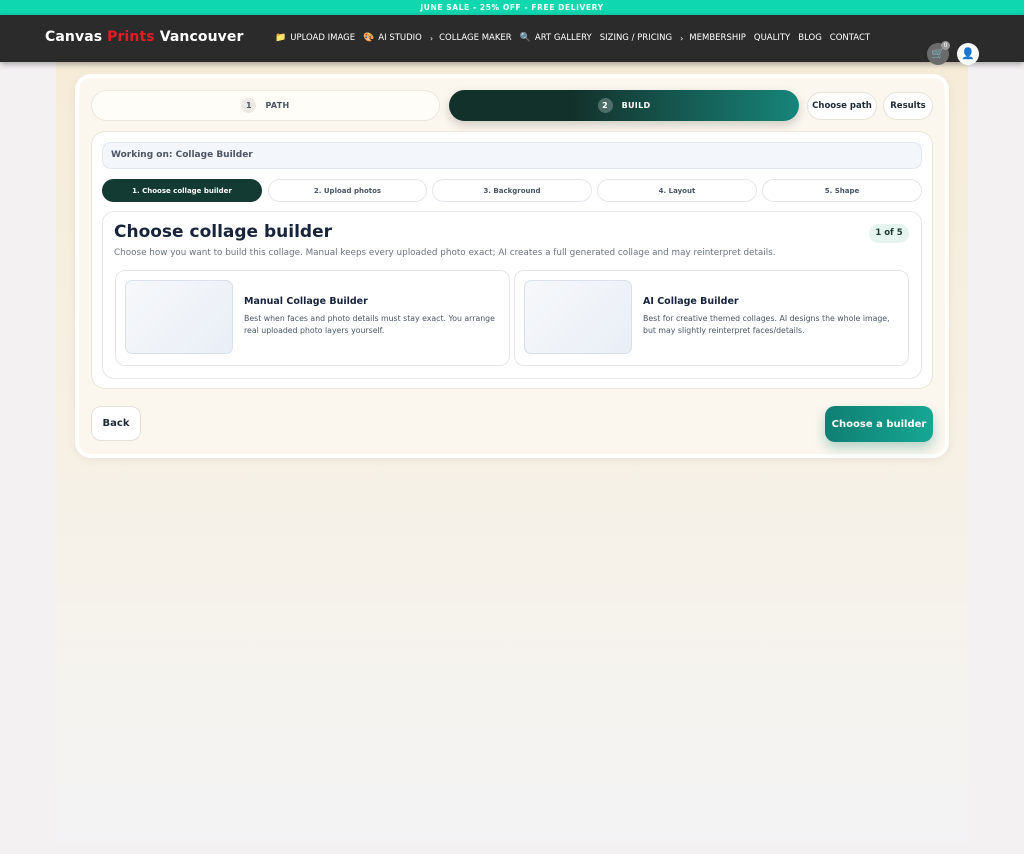 The image size is (1024, 854). What do you see at coordinates (512, 155) in the screenshot?
I see `working-on-label: Working on: Collage Builder` at bounding box center [512, 155].